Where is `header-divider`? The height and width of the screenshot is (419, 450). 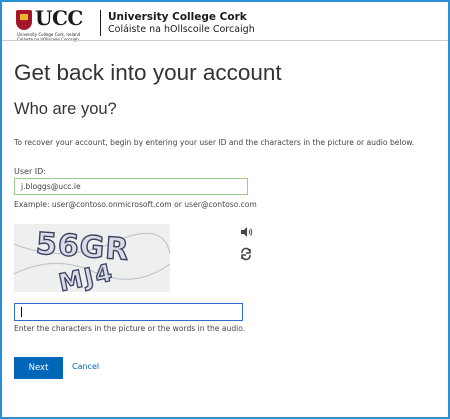 header-divider is located at coordinates (225, 40).